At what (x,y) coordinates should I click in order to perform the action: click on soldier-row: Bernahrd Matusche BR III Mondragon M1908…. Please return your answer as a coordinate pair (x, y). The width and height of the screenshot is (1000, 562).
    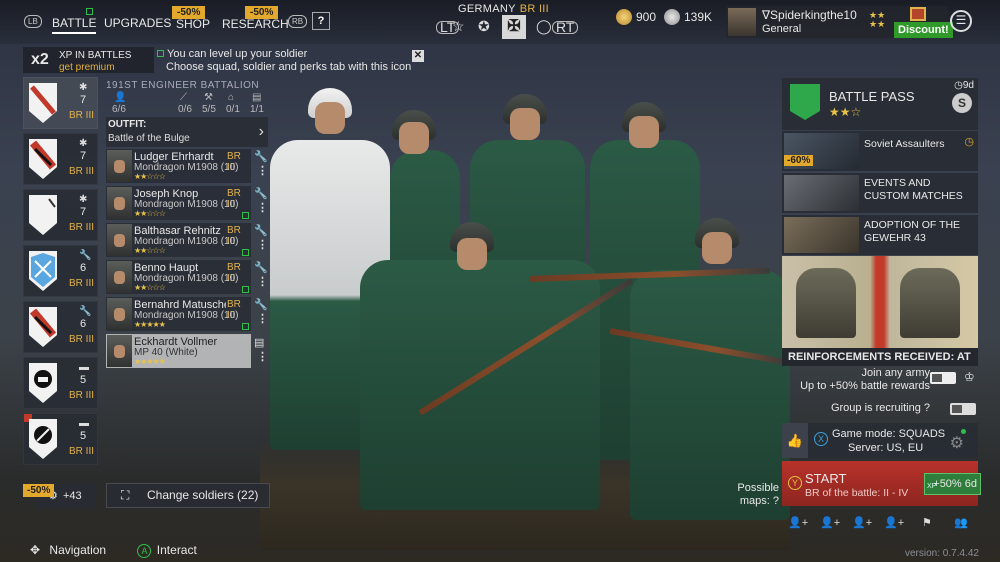
    Looking at the image, I should click on (178, 314).